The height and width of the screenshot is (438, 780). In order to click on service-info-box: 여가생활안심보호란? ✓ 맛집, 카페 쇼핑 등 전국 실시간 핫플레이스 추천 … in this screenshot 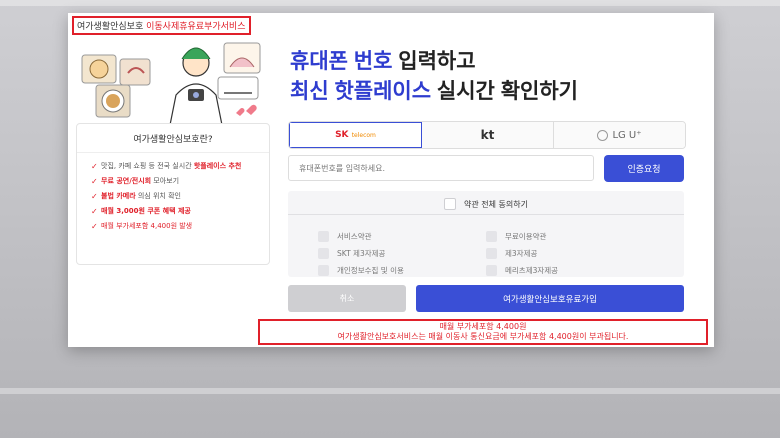, I will do `click(173, 194)`.